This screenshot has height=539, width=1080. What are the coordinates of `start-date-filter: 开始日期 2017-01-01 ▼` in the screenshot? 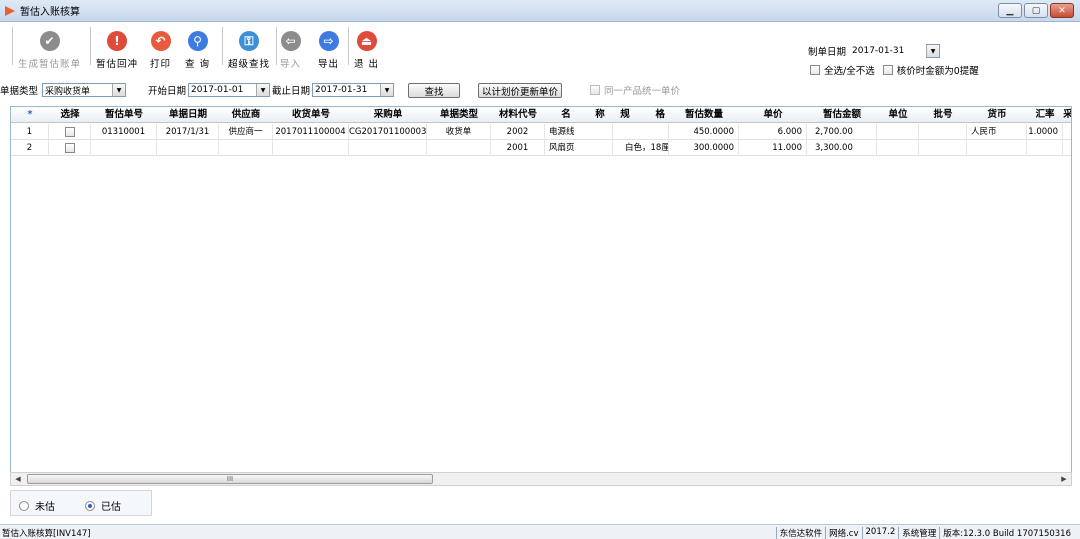 It's located at (209, 90).